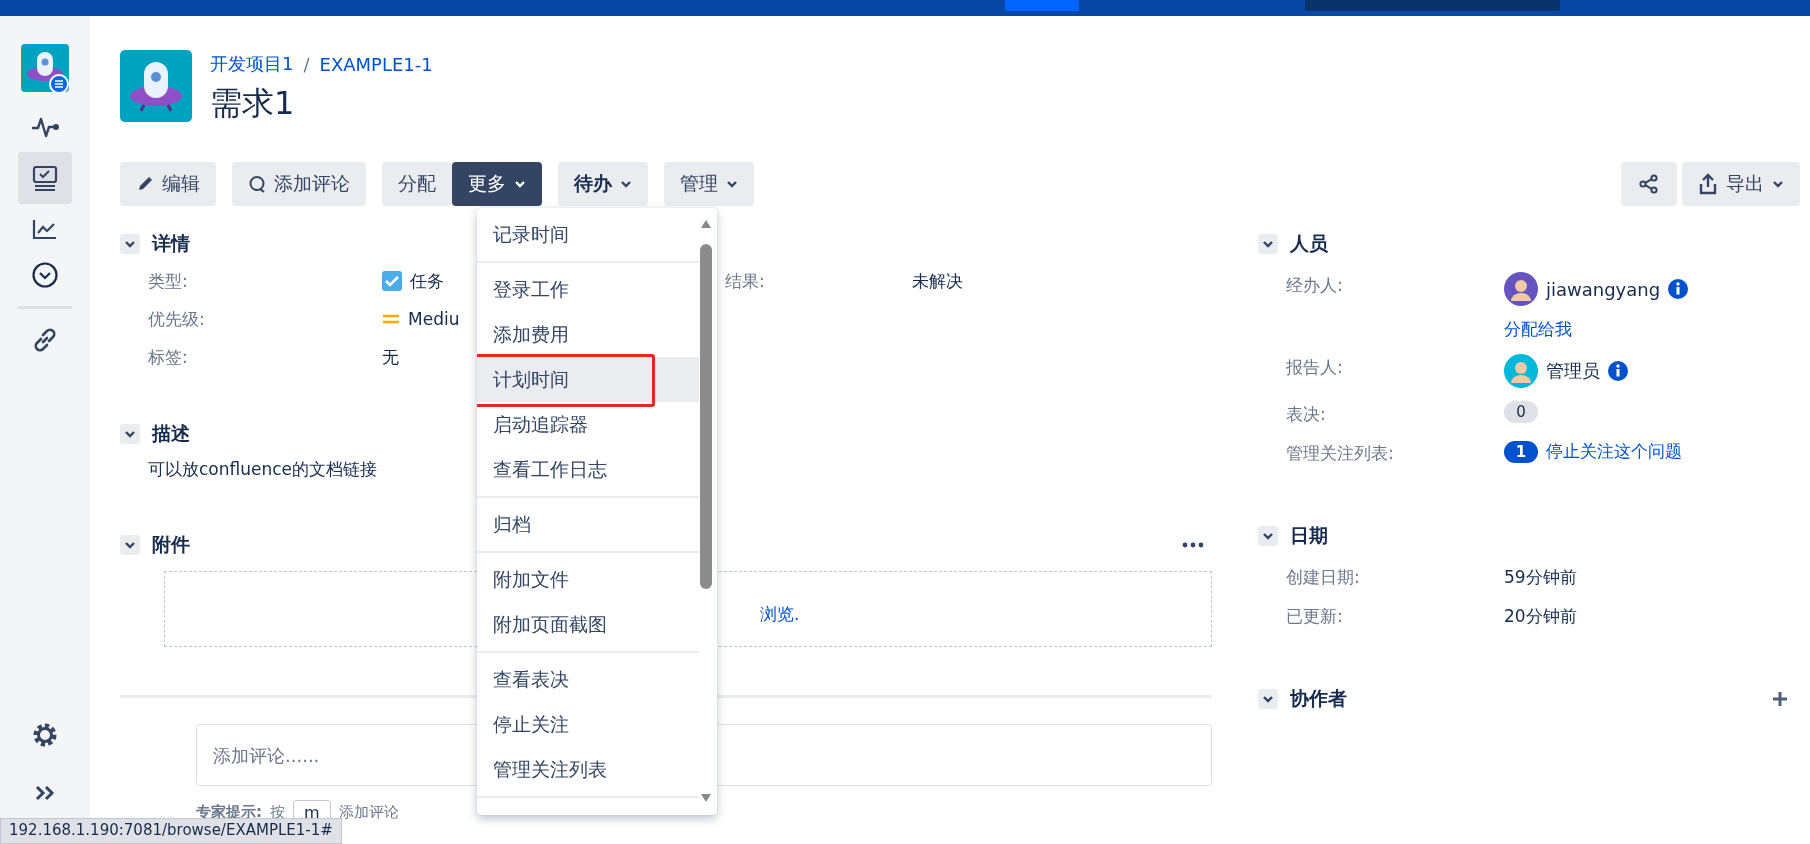 This screenshot has height=844, width=1810. Describe the element at coordinates (263, 469) in the screenshot. I see `description-text: 可以放confluence的文档链接` at that location.